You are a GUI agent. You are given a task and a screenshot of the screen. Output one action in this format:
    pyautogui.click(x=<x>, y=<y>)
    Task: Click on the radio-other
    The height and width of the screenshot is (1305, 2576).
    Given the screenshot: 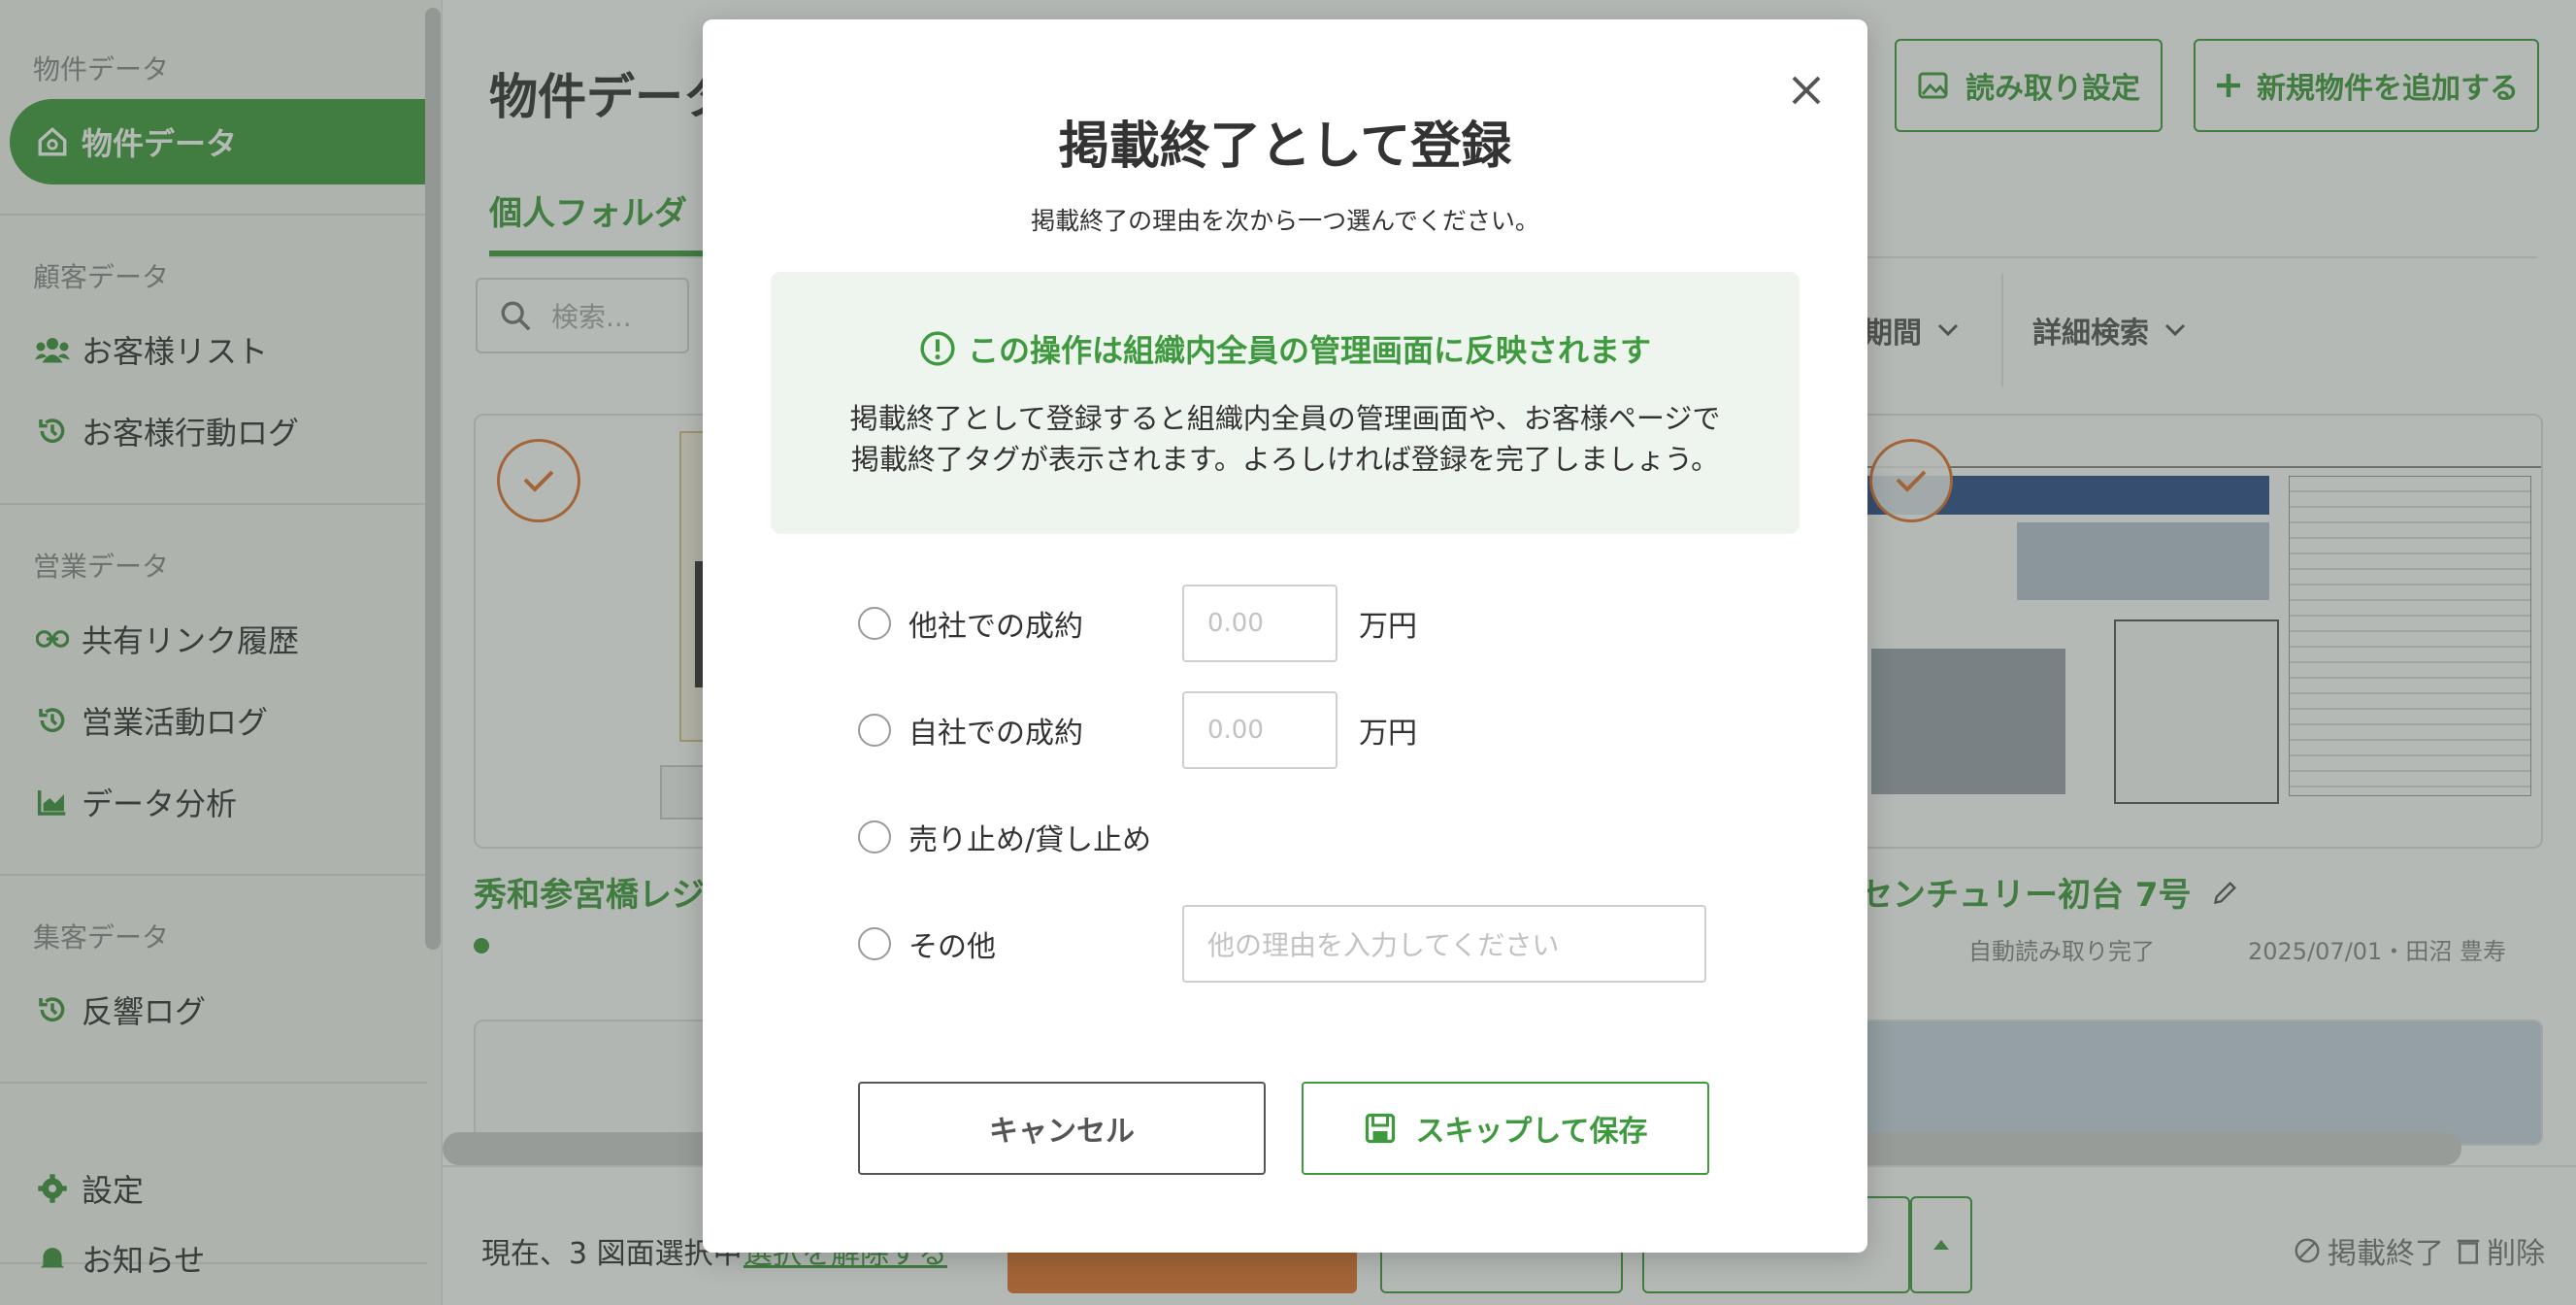 What is the action you would take?
    pyautogui.click(x=874, y=943)
    